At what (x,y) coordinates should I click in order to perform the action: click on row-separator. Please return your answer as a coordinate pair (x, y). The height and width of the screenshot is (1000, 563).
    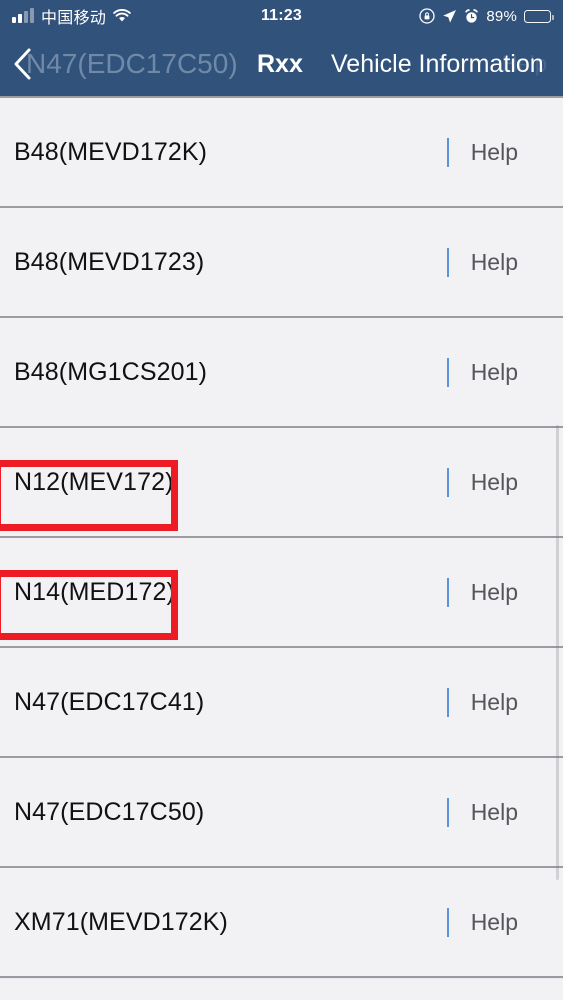
    Looking at the image, I should click on (281, 977).